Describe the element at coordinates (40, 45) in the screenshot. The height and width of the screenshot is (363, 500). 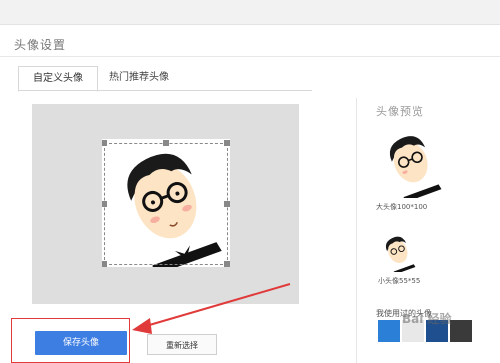
I see `page-title: 头像设置` at that location.